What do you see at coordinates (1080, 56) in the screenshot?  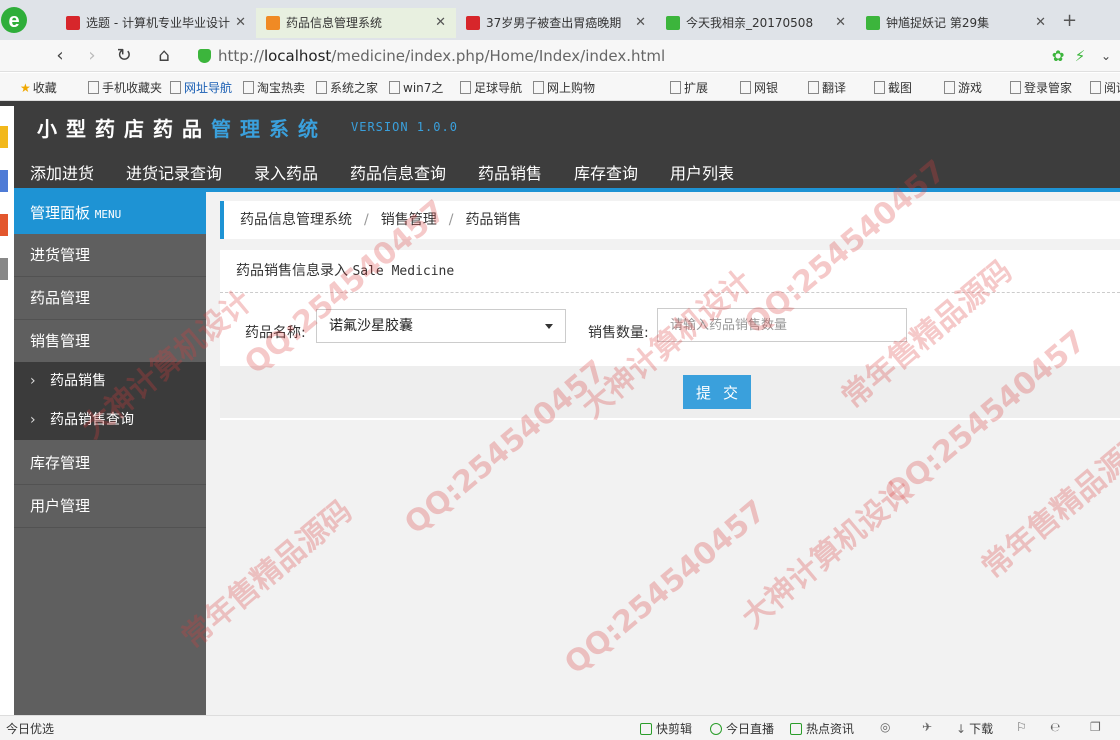 I see `lightning-icon: ⚡` at bounding box center [1080, 56].